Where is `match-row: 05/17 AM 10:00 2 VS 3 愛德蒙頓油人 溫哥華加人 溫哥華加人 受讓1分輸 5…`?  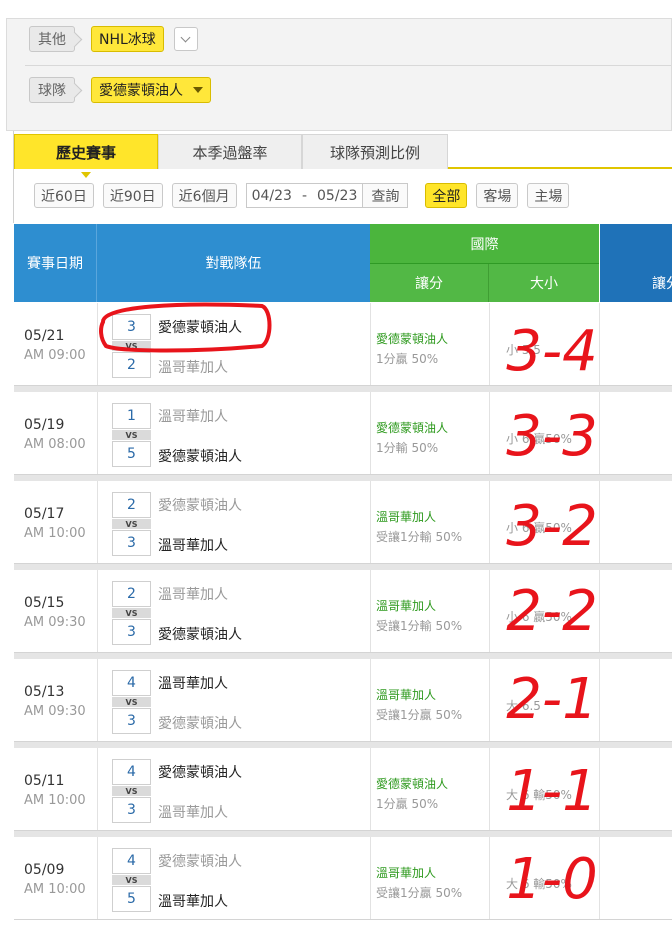
match-row: 05/17 AM 10:00 2 VS 3 愛德蒙頓油人 溫哥華加人 溫哥華加人 受讓1分輸 5… is located at coordinates (343, 522).